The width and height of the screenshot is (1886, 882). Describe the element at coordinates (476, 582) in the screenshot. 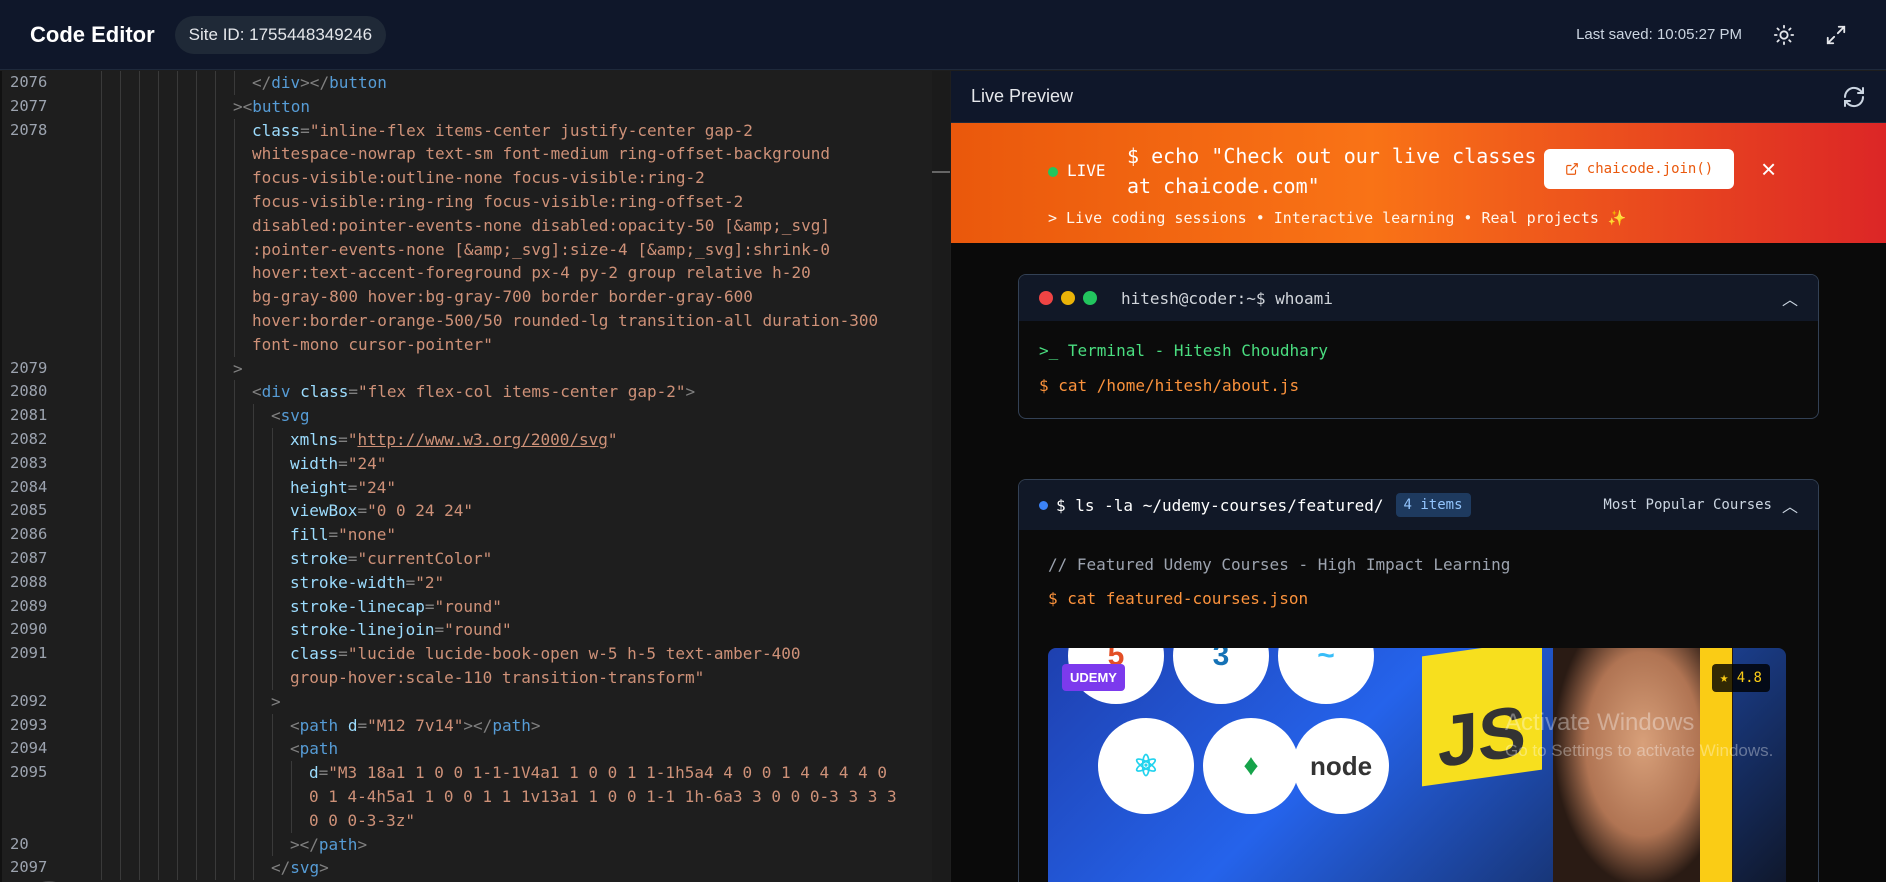

I see `code-line: 2088 stroke-width="2"` at that location.